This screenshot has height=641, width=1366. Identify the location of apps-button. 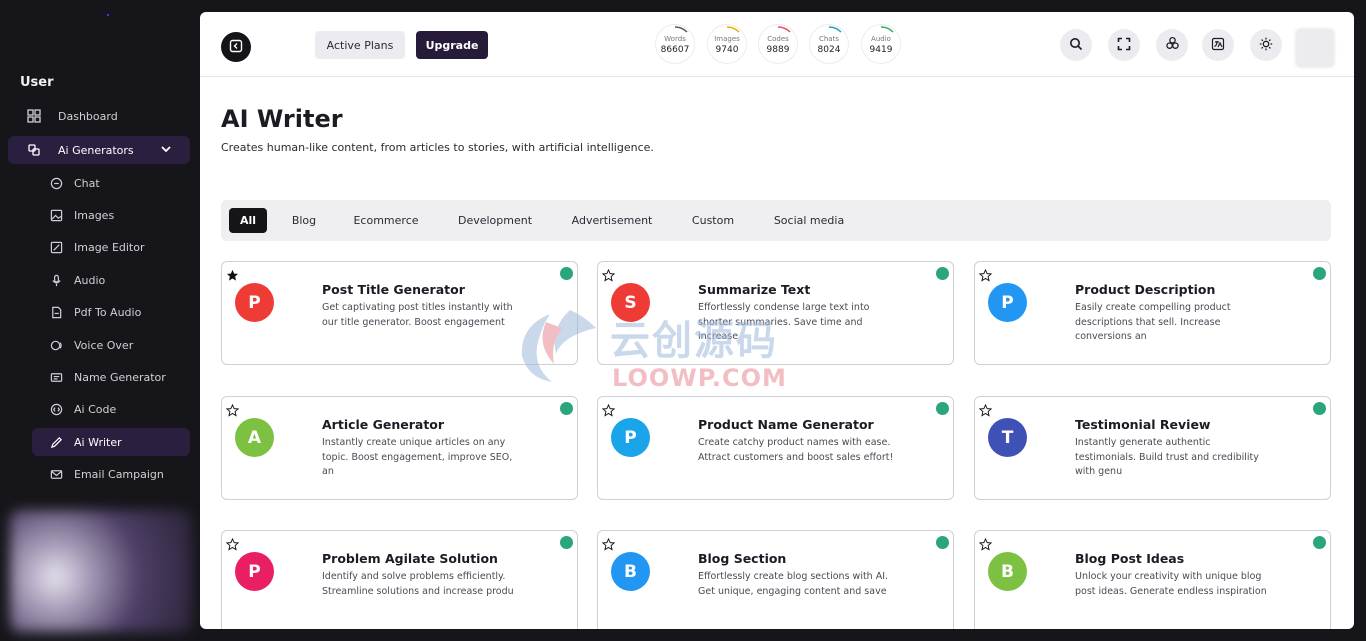
(1172, 45).